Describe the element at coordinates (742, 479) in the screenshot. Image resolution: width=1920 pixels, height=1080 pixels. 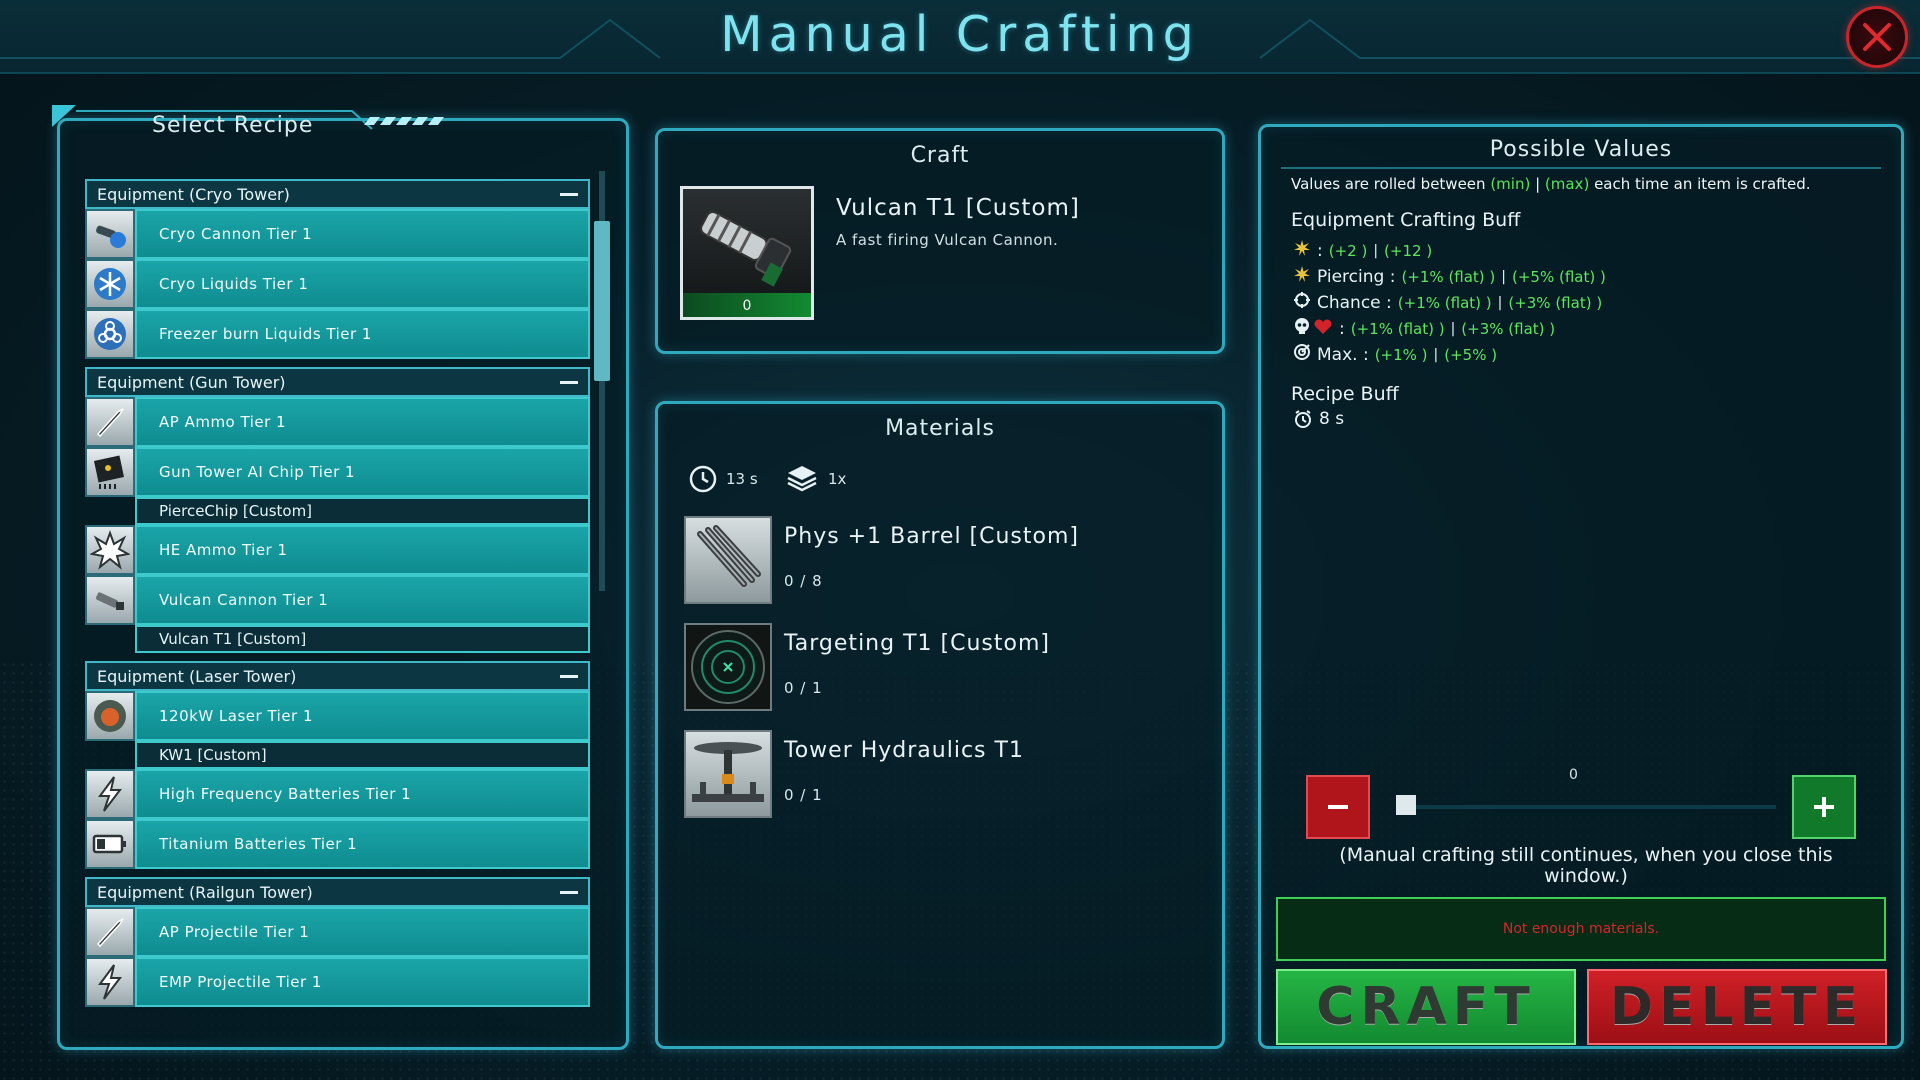
I see `craft-time: 13 s` at that location.